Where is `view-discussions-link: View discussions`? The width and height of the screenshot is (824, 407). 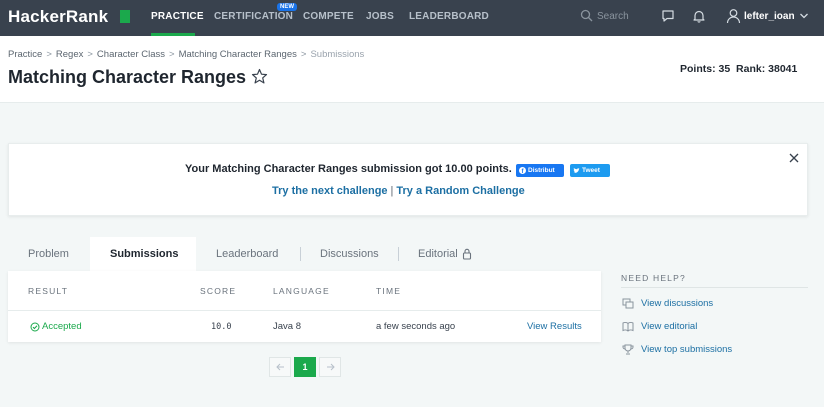
view-discussions-link: View discussions is located at coordinates (677, 303).